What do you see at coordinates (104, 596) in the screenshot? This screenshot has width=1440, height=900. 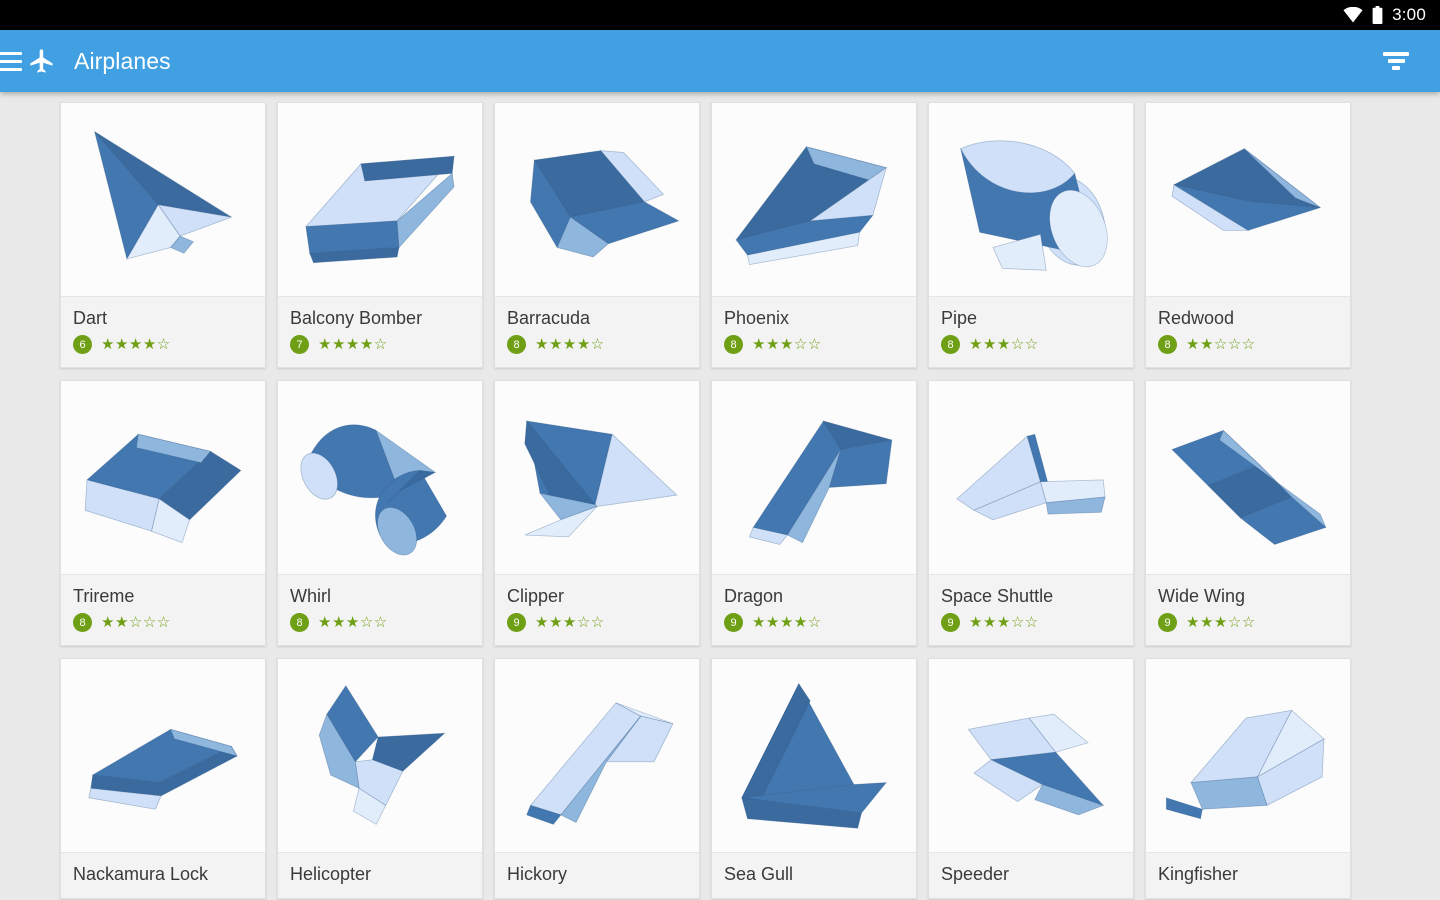 I see `airplane-name: Trireme` at bounding box center [104, 596].